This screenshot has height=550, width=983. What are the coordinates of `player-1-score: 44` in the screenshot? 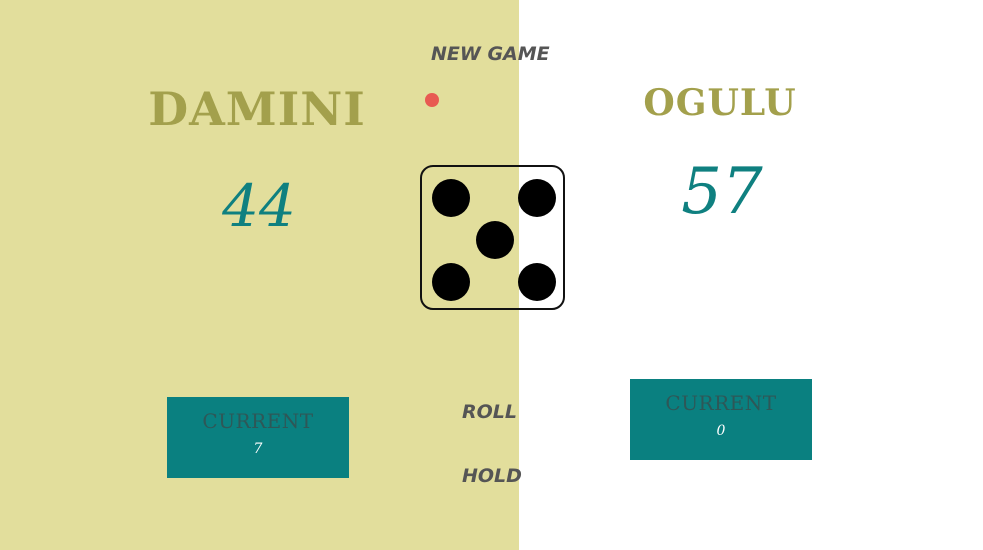 It's located at (259, 206).